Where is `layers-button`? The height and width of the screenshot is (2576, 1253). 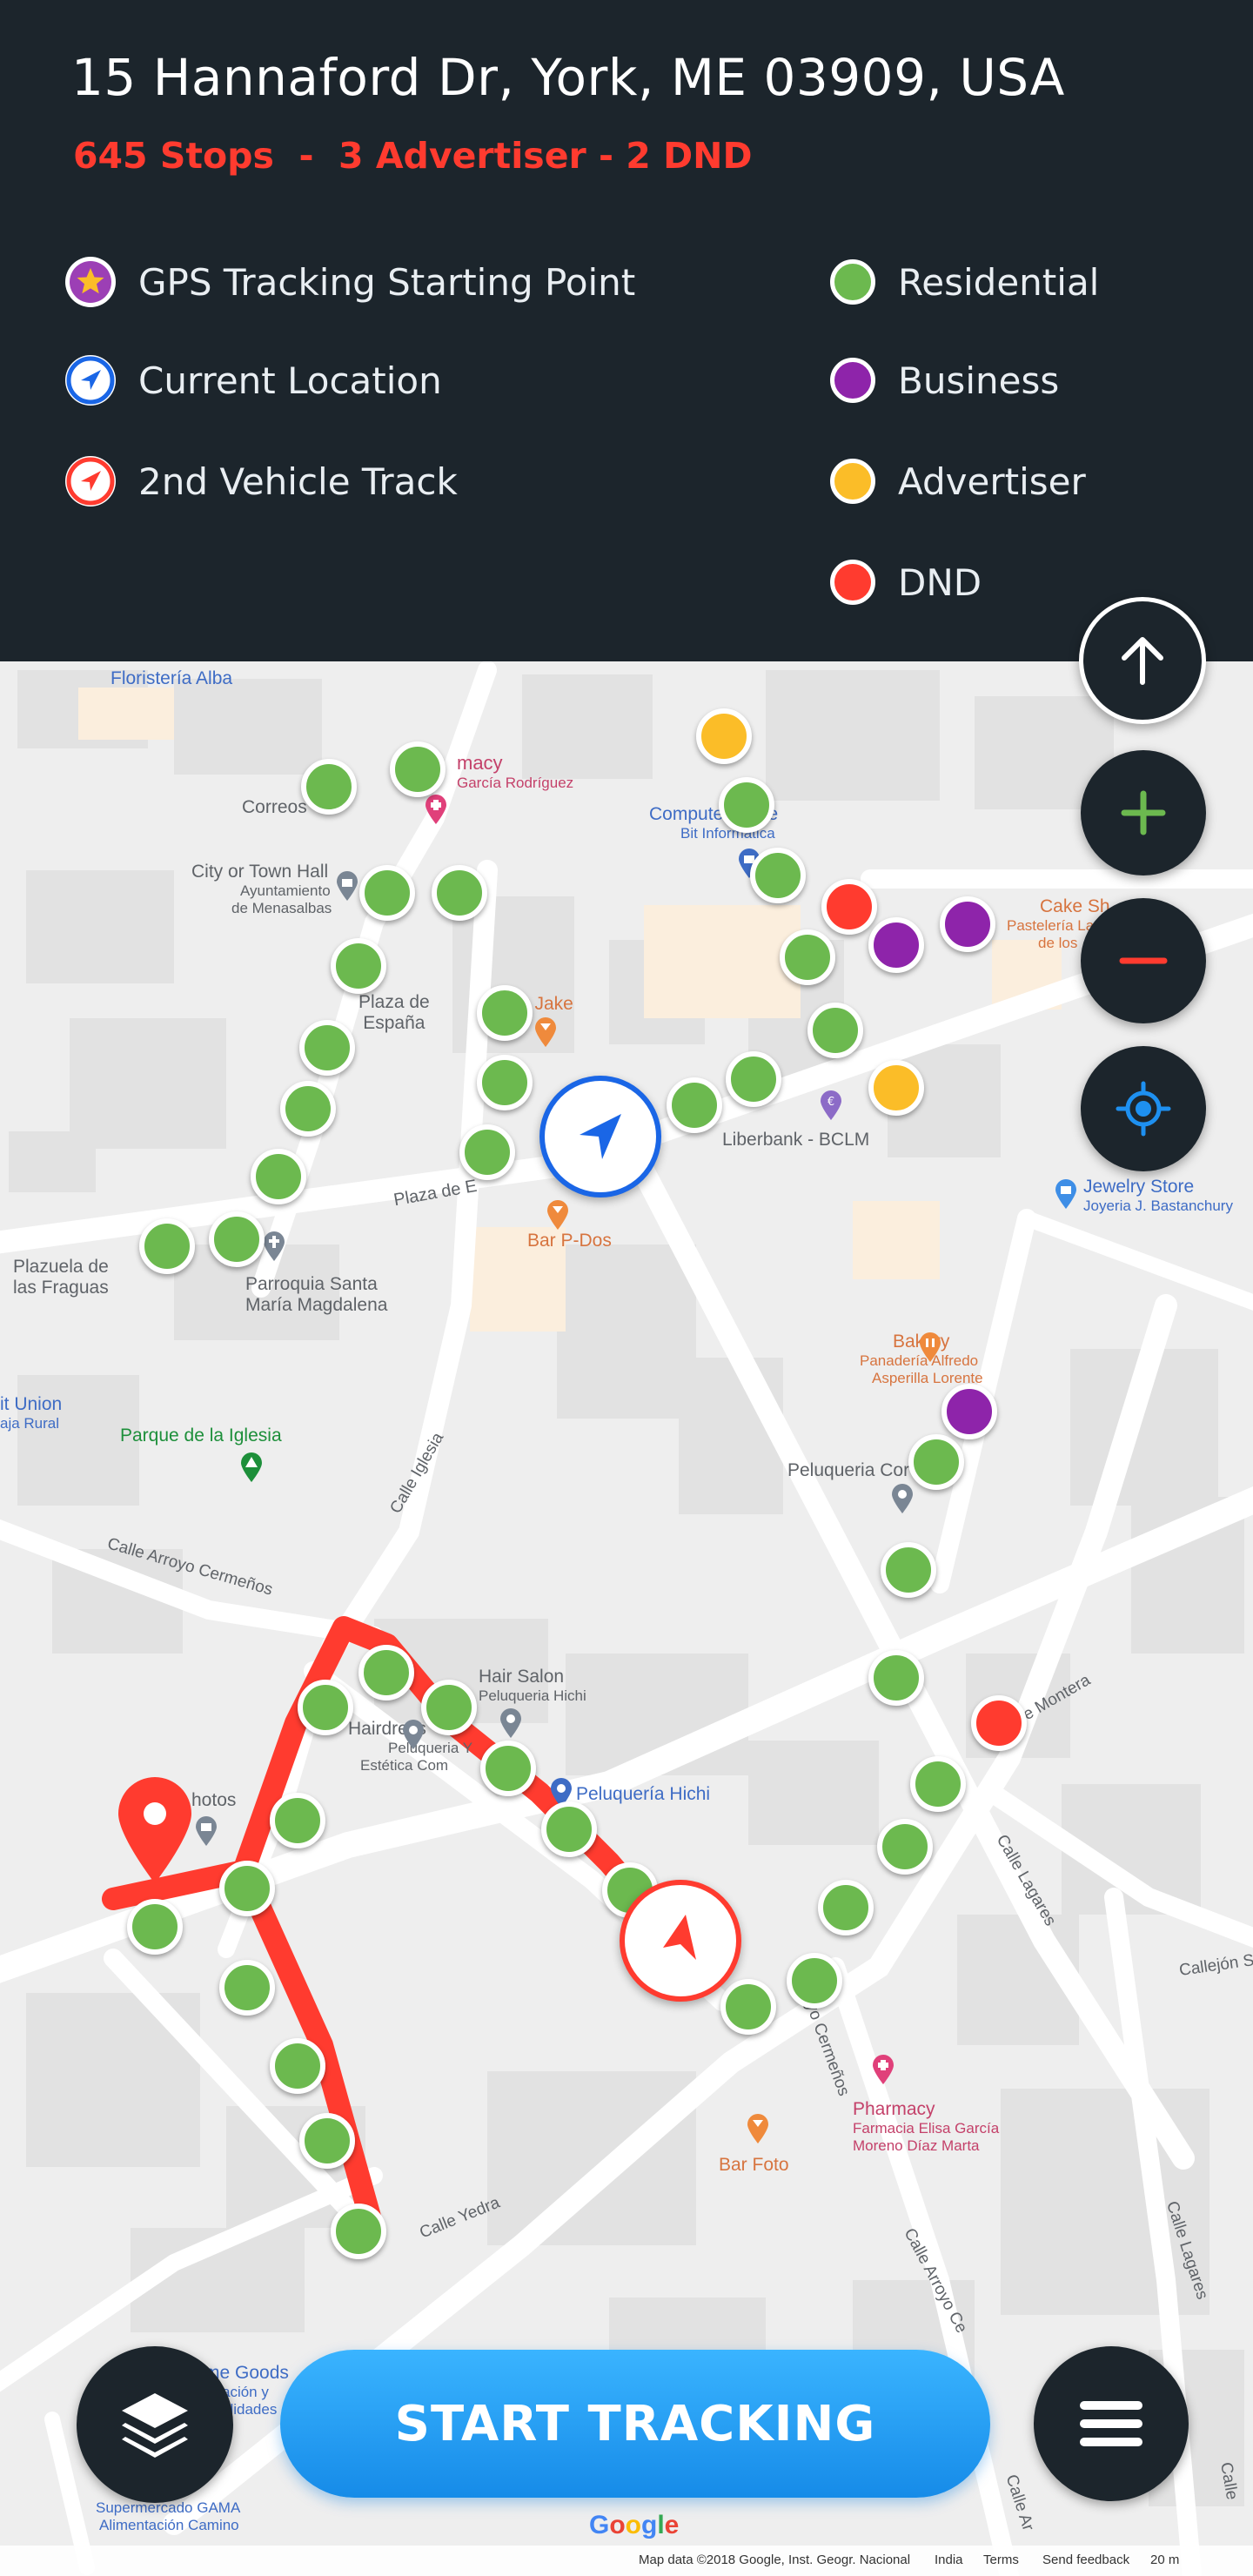 layers-button is located at coordinates (155, 2424).